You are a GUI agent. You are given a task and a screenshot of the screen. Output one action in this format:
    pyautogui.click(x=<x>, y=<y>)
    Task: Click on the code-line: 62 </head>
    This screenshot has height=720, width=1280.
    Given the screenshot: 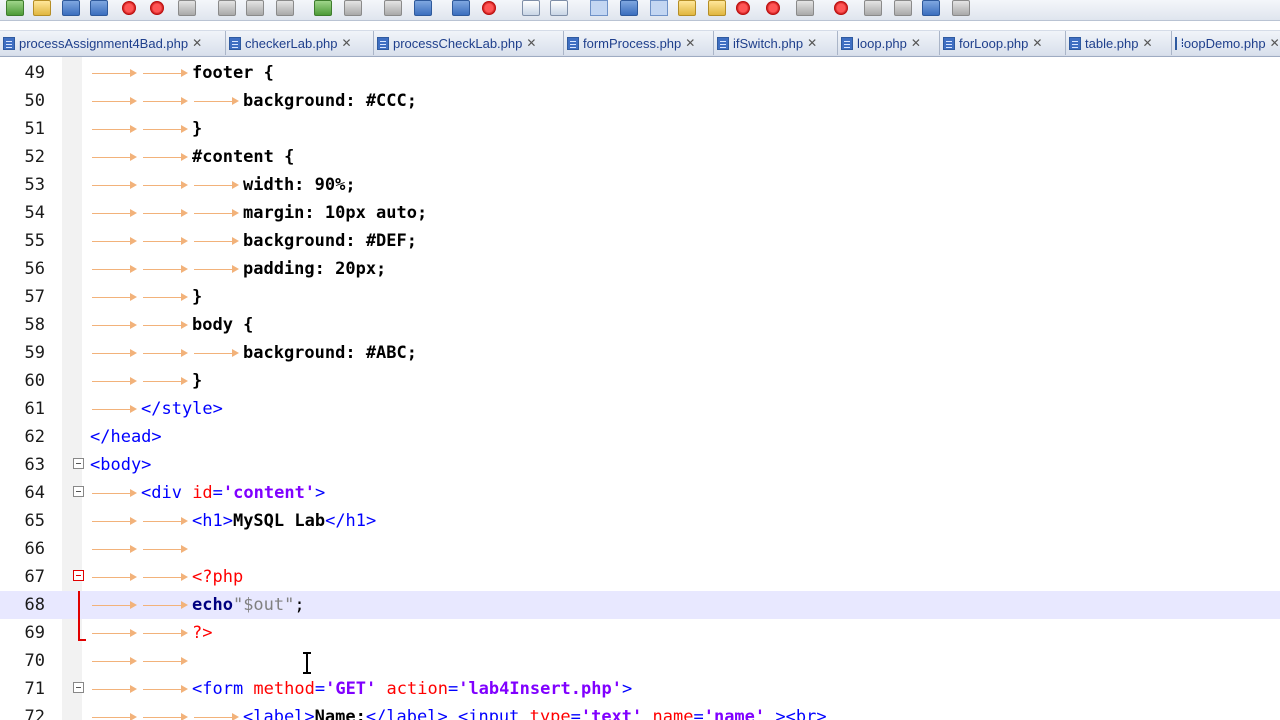 What is the action you would take?
    pyautogui.click(x=640, y=437)
    